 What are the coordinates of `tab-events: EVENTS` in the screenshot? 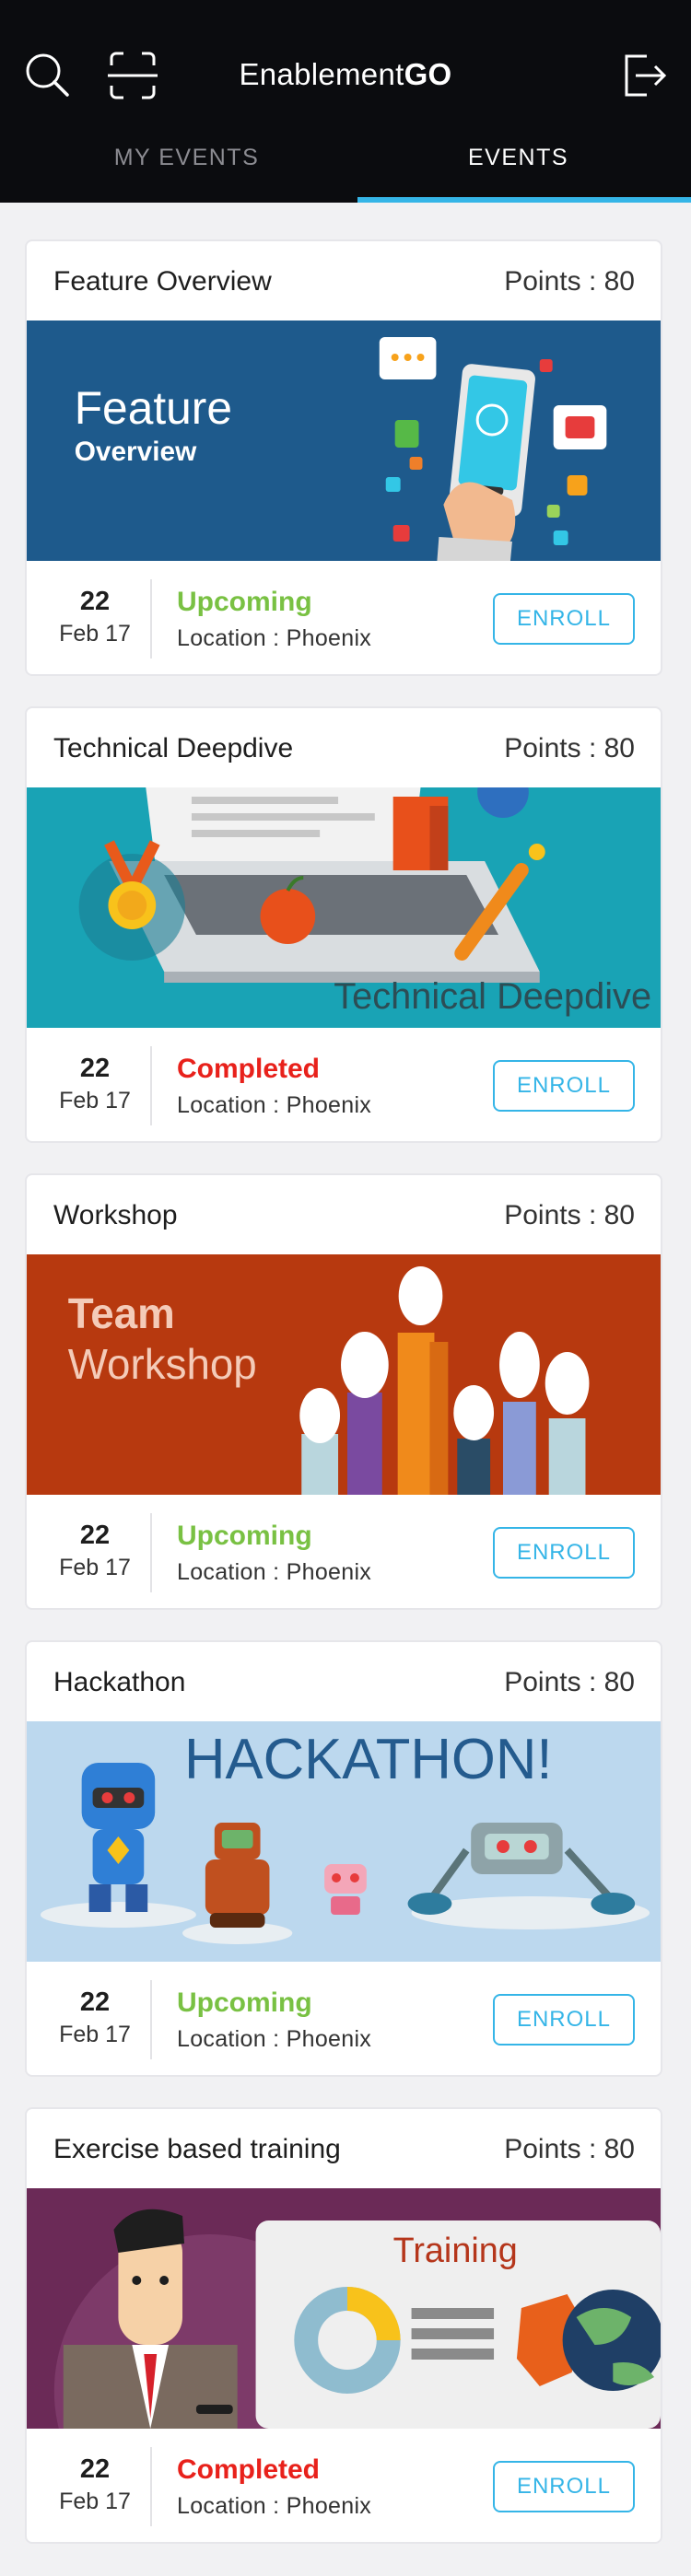 It's located at (518, 170).